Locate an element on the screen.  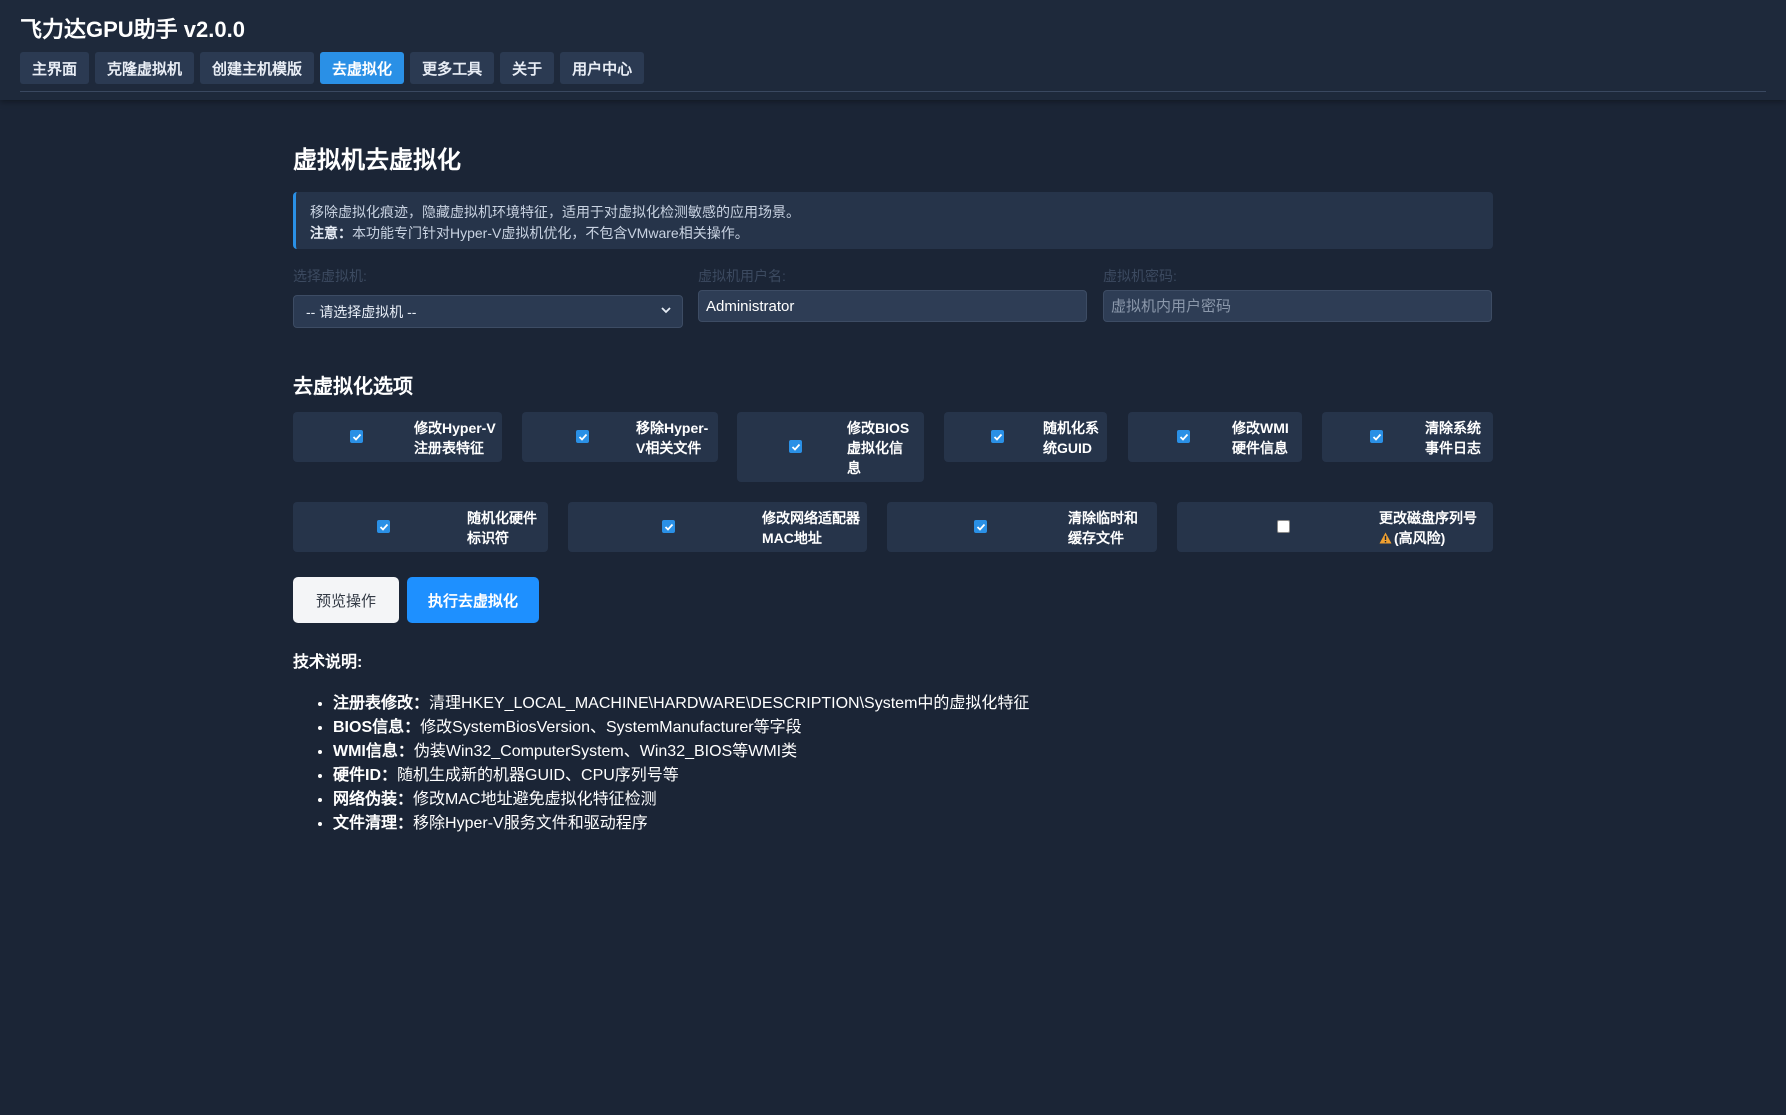
checkbox-wmi-info is located at coordinates (1183, 436).